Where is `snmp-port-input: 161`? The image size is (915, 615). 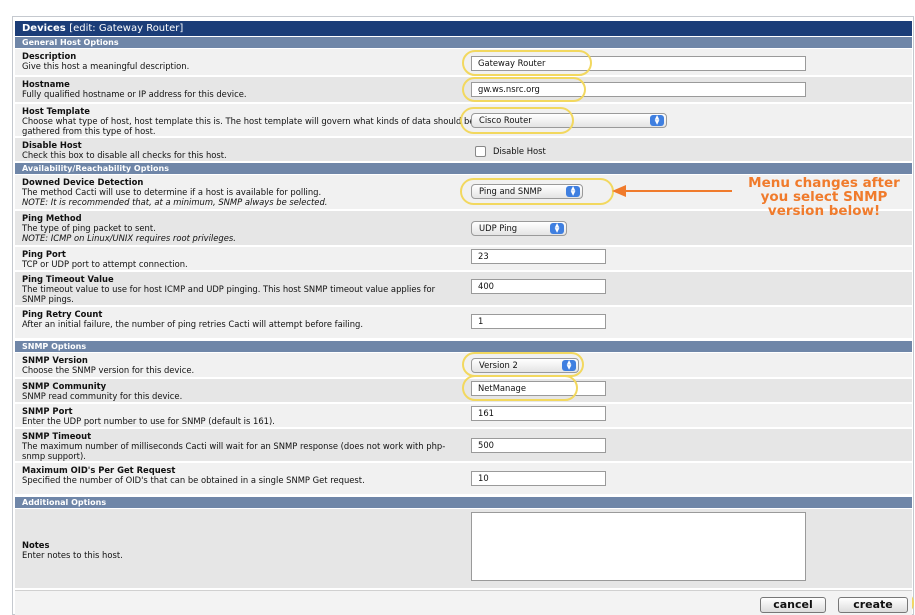 snmp-port-input: 161 is located at coordinates (538, 413).